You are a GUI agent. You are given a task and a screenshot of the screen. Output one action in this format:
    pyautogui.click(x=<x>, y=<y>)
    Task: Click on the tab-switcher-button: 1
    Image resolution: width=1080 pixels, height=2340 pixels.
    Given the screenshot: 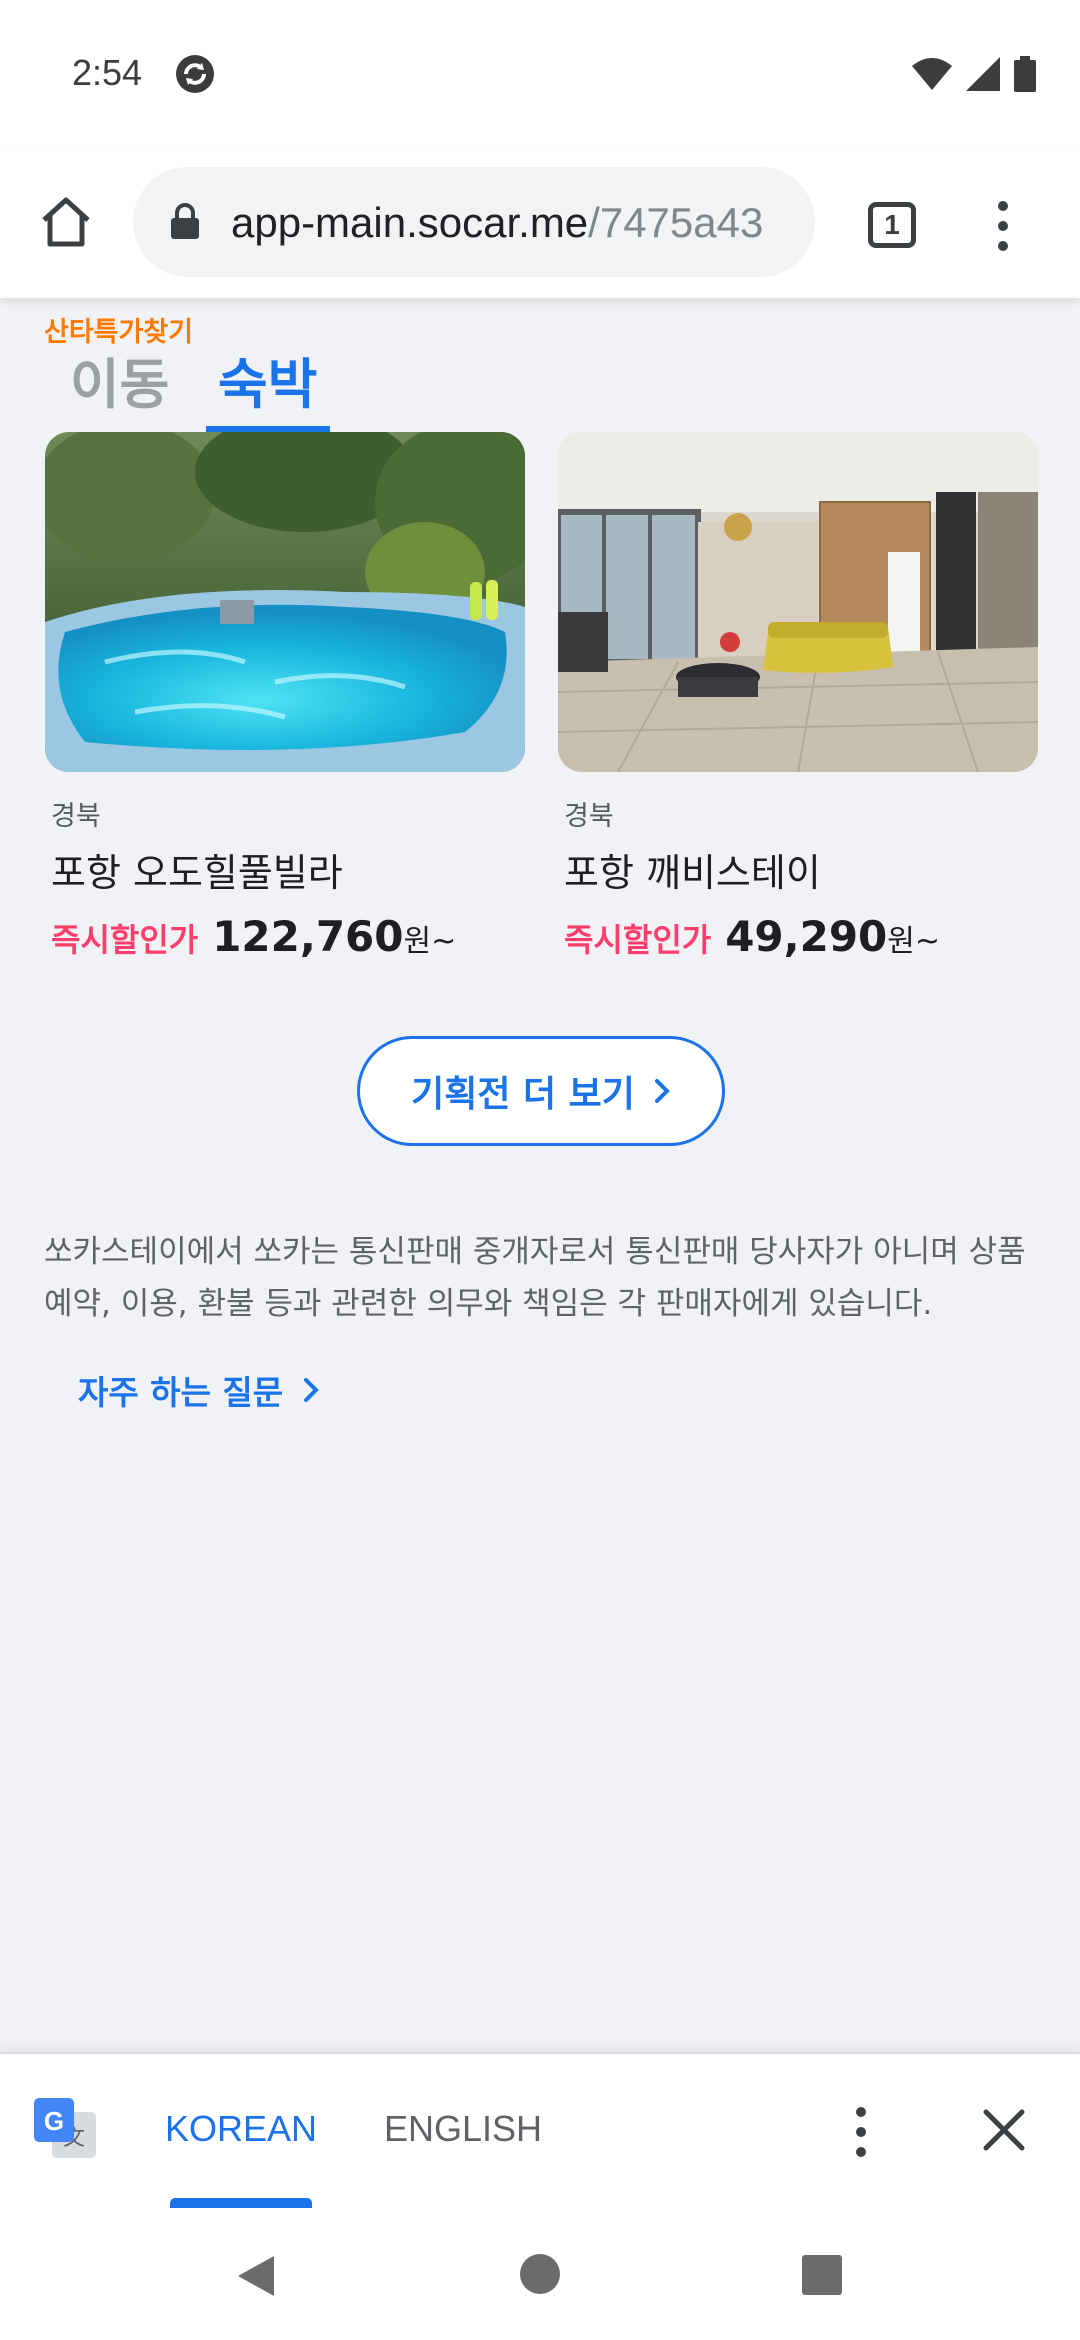 What is the action you would take?
    pyautogui.click(x=892, y=225)
    